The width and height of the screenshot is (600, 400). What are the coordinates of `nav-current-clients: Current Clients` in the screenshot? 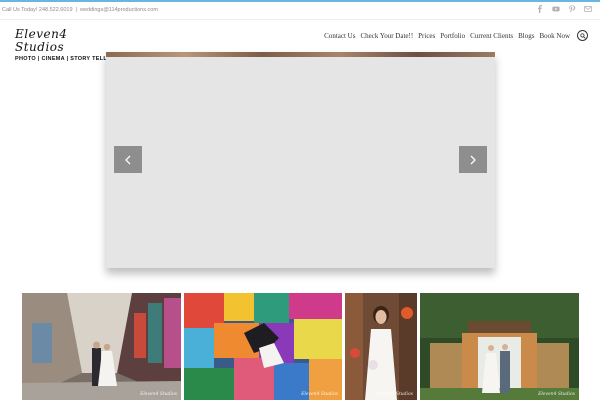 It's located at (491, 36).